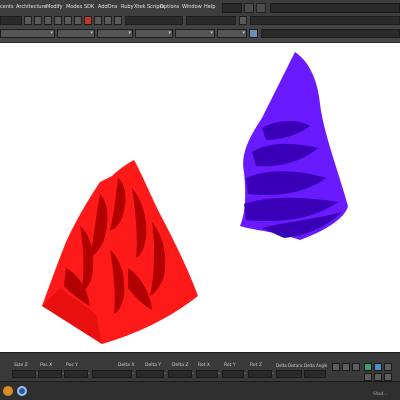  What do you see at coordinates (107, 7) in the screenshot?
I see `menu-item-addons: AddOns` at bounding box center [107, 7].